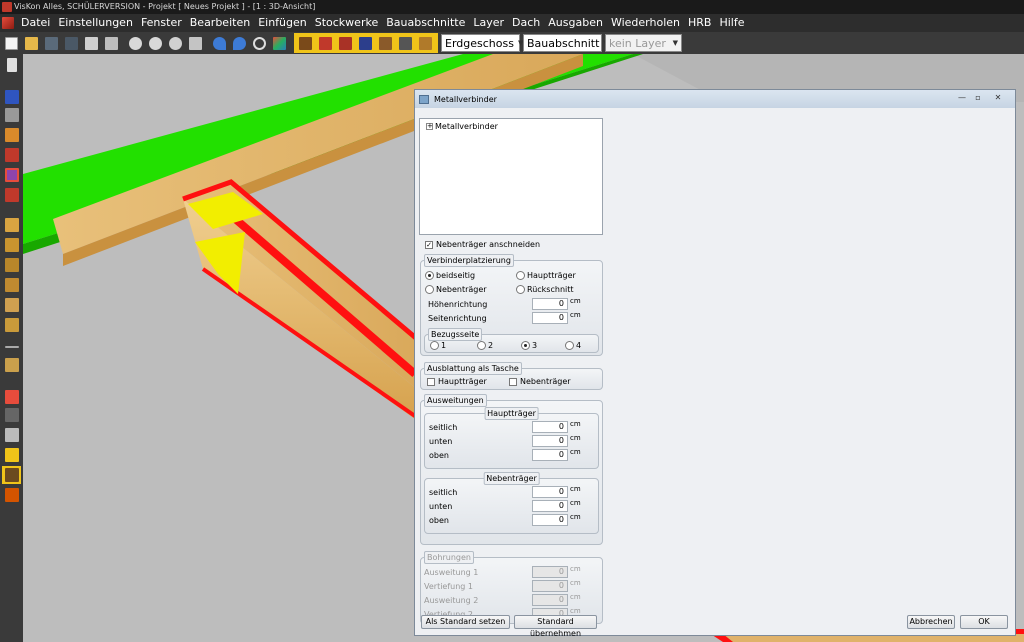  I want to click on slab-tool-button, so click(11, 115).